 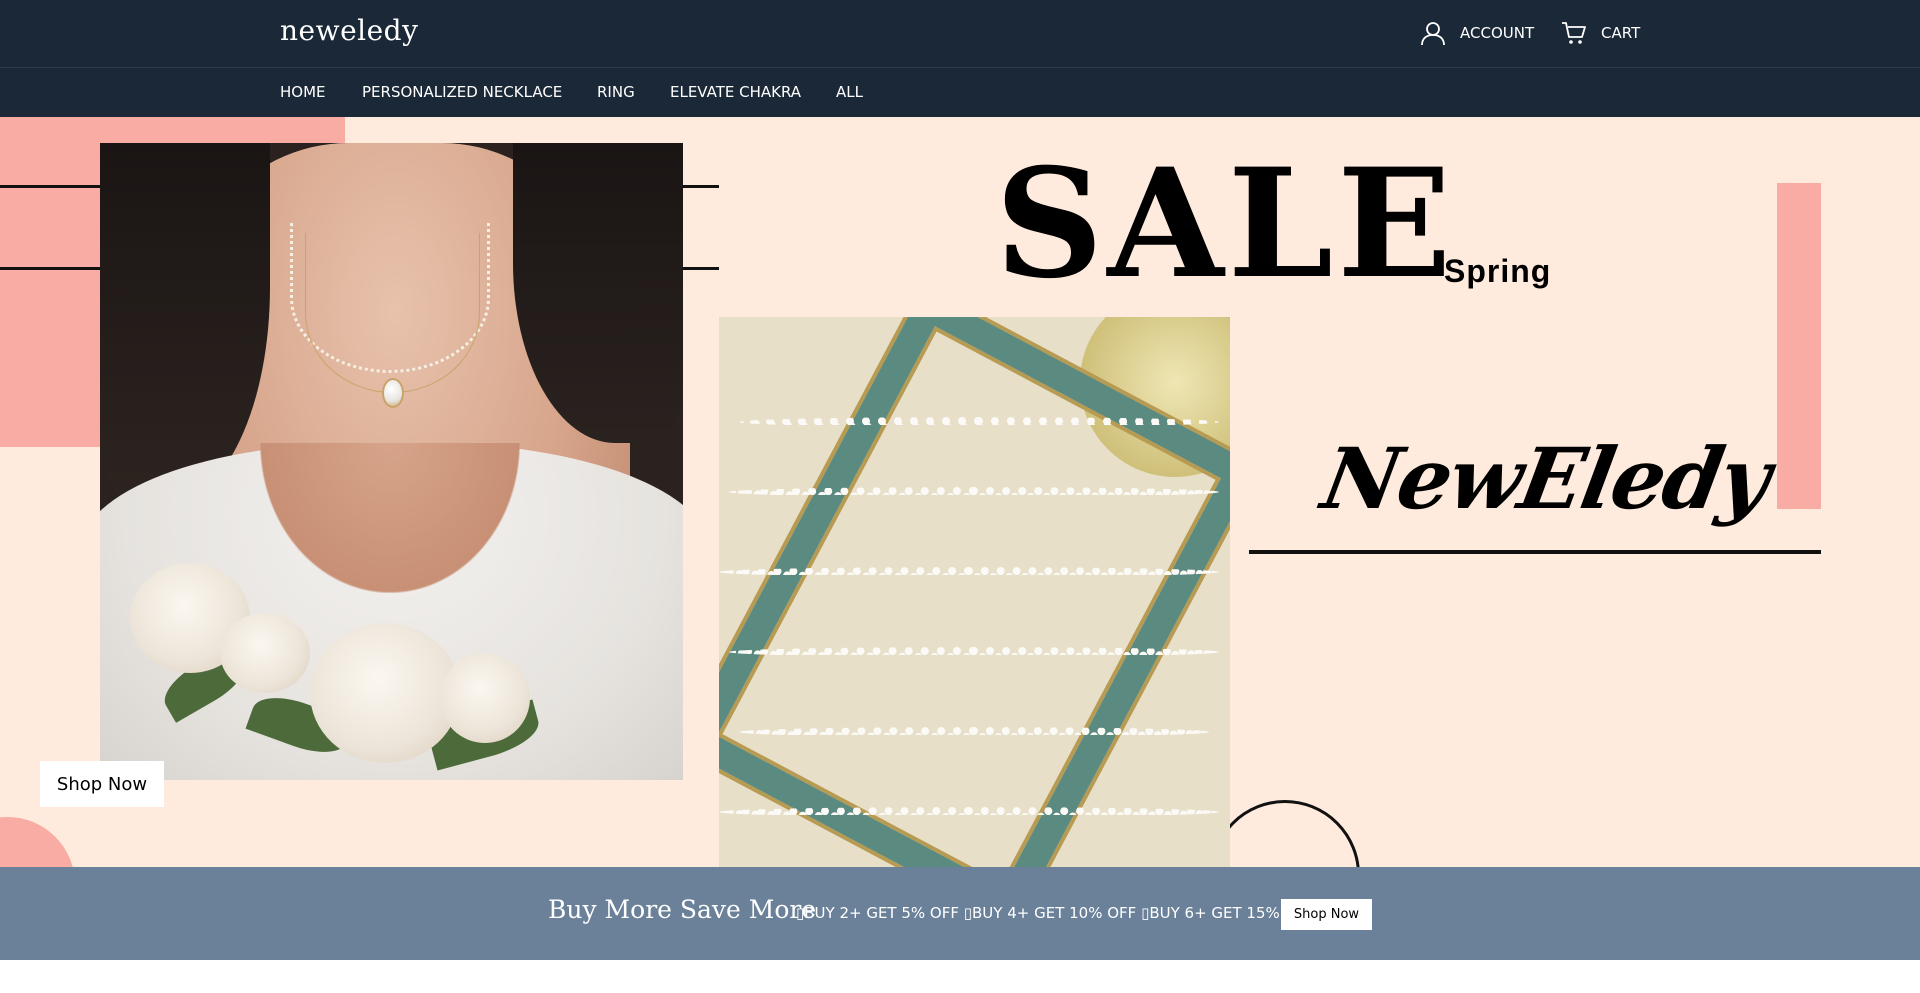 I want to click on brand-script-title: NewEledy, so click(x=1546, y=478).